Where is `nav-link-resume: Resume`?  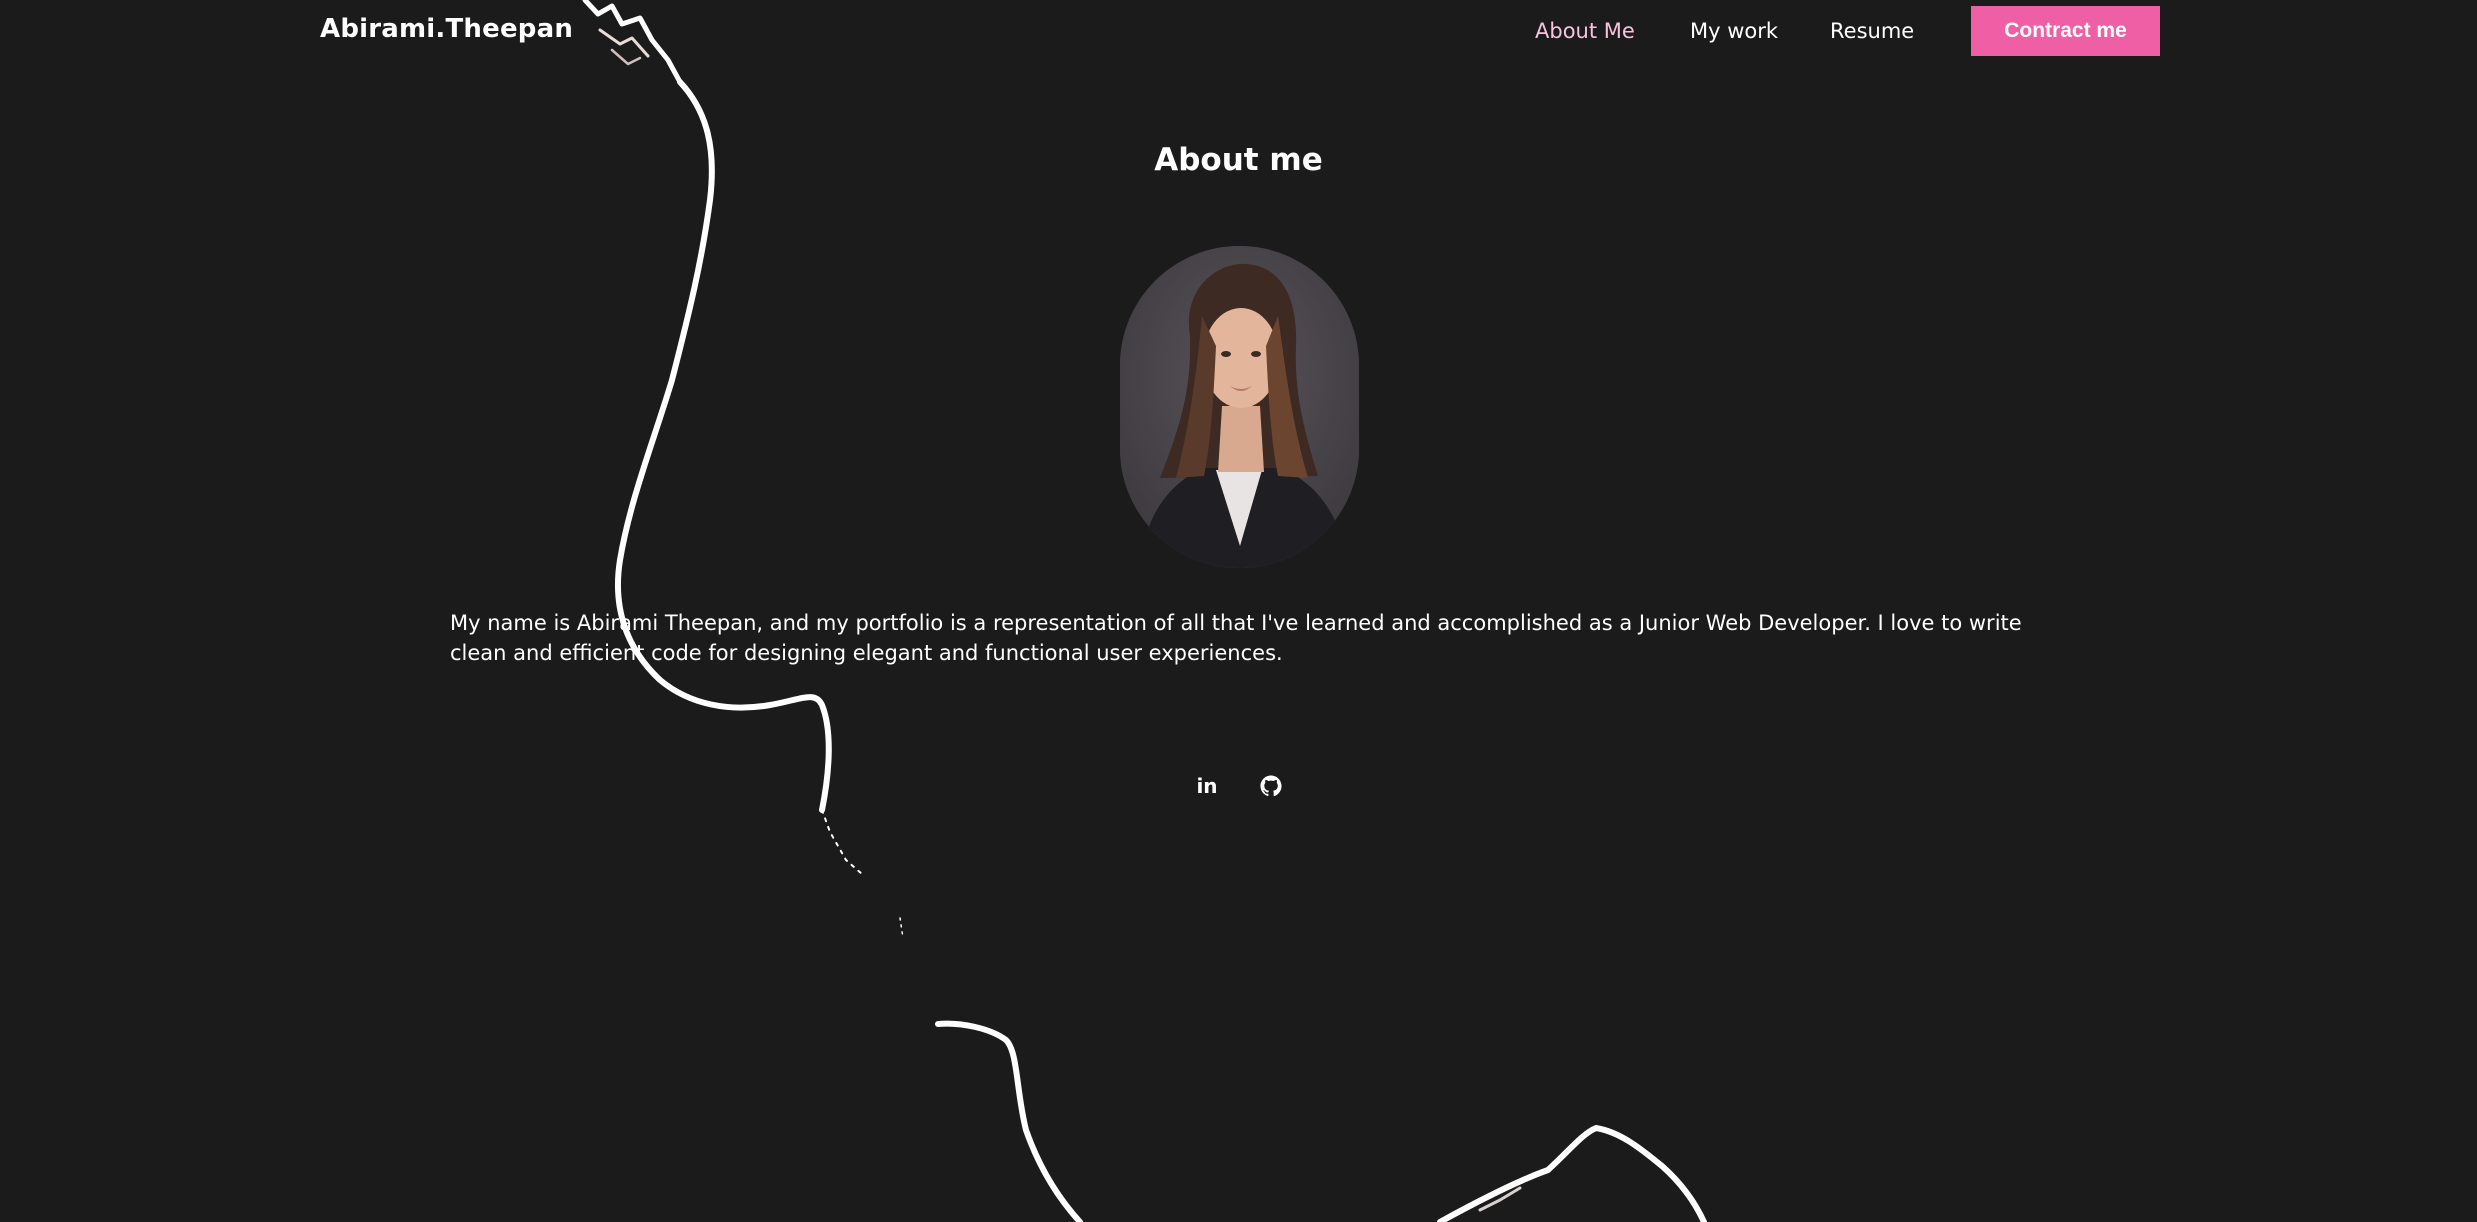
nav-link-resume: Resume is located at coordinates (1872, 31).